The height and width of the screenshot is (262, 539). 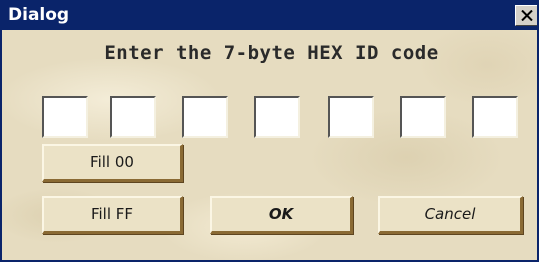 What do you see at coordinates (450, 215) in the screenshot?
I see `cancel-button: Cancel` at bounding box center [450, 215].